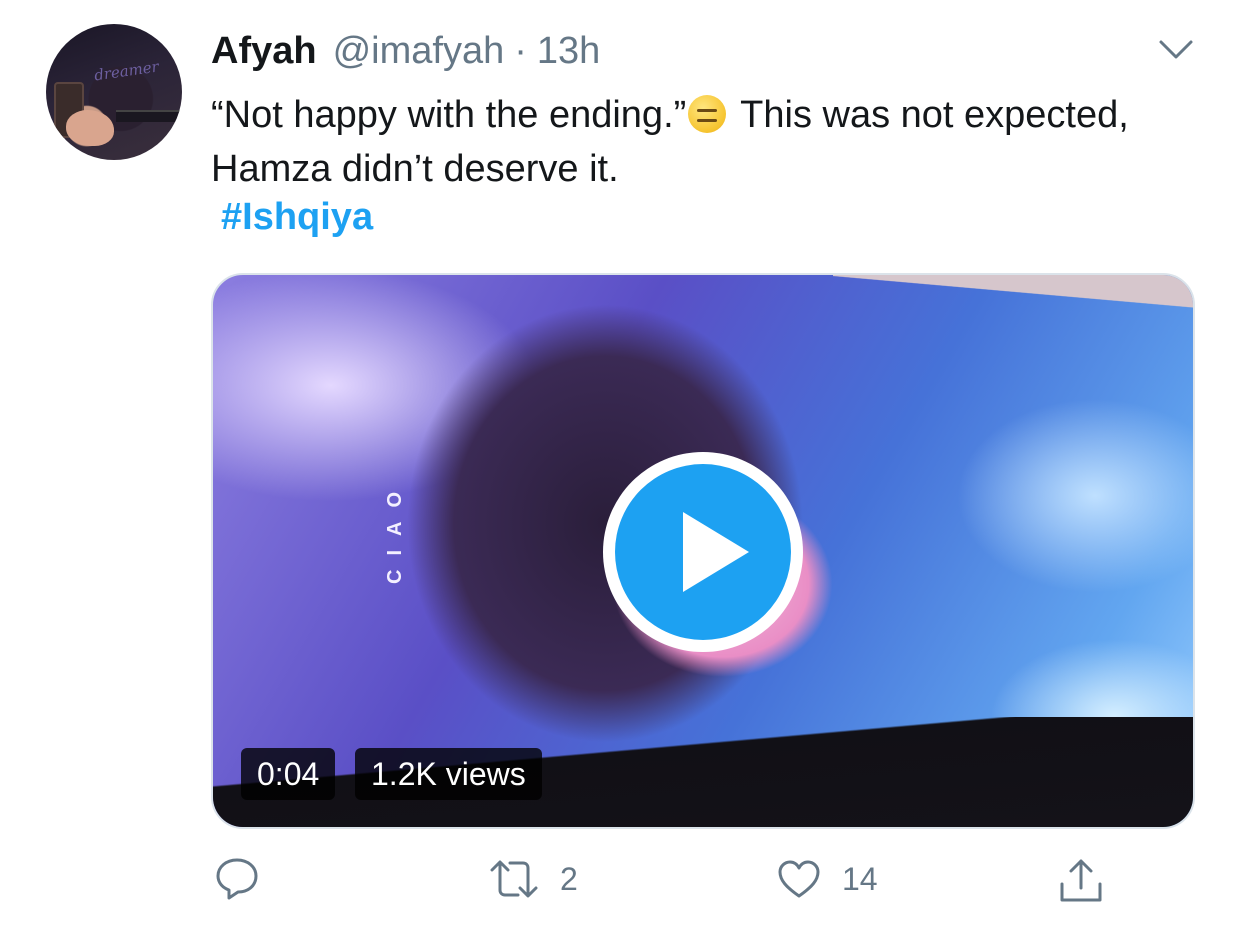 The width and height of the screenshot is (1242, 926). I want to click on avatar-hand, so click(90, 128).